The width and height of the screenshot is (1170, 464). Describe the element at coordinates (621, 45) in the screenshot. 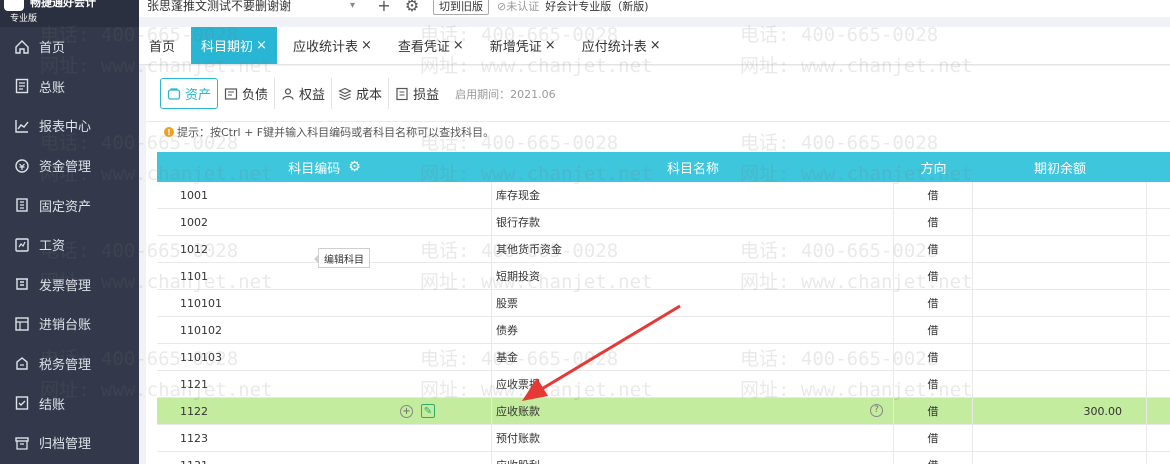

I see `tab-5: 应付统计表 ×` at that location.